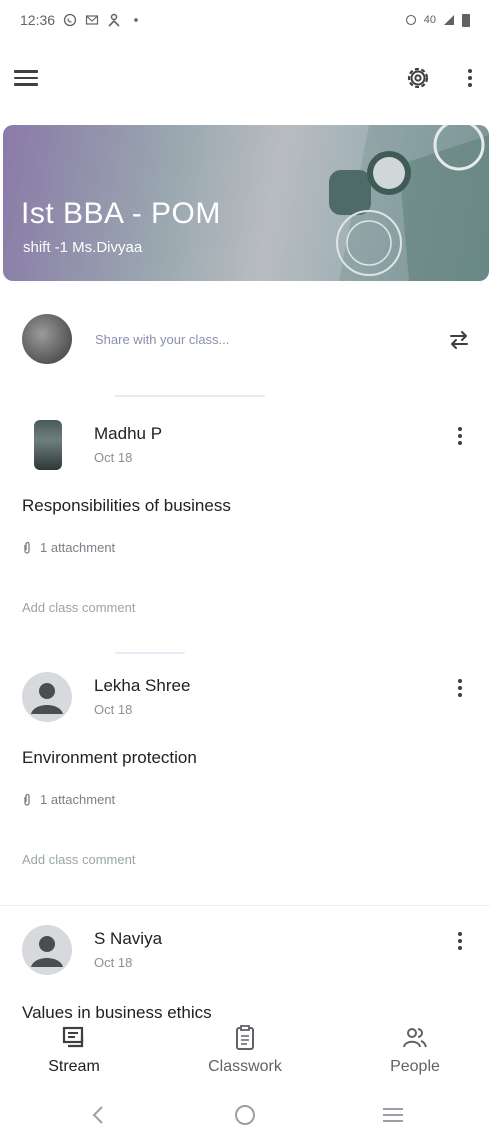 This screenshot has width=490, height=1144. I want to click on nav-classwork: Classwork, so click(245, 1053).